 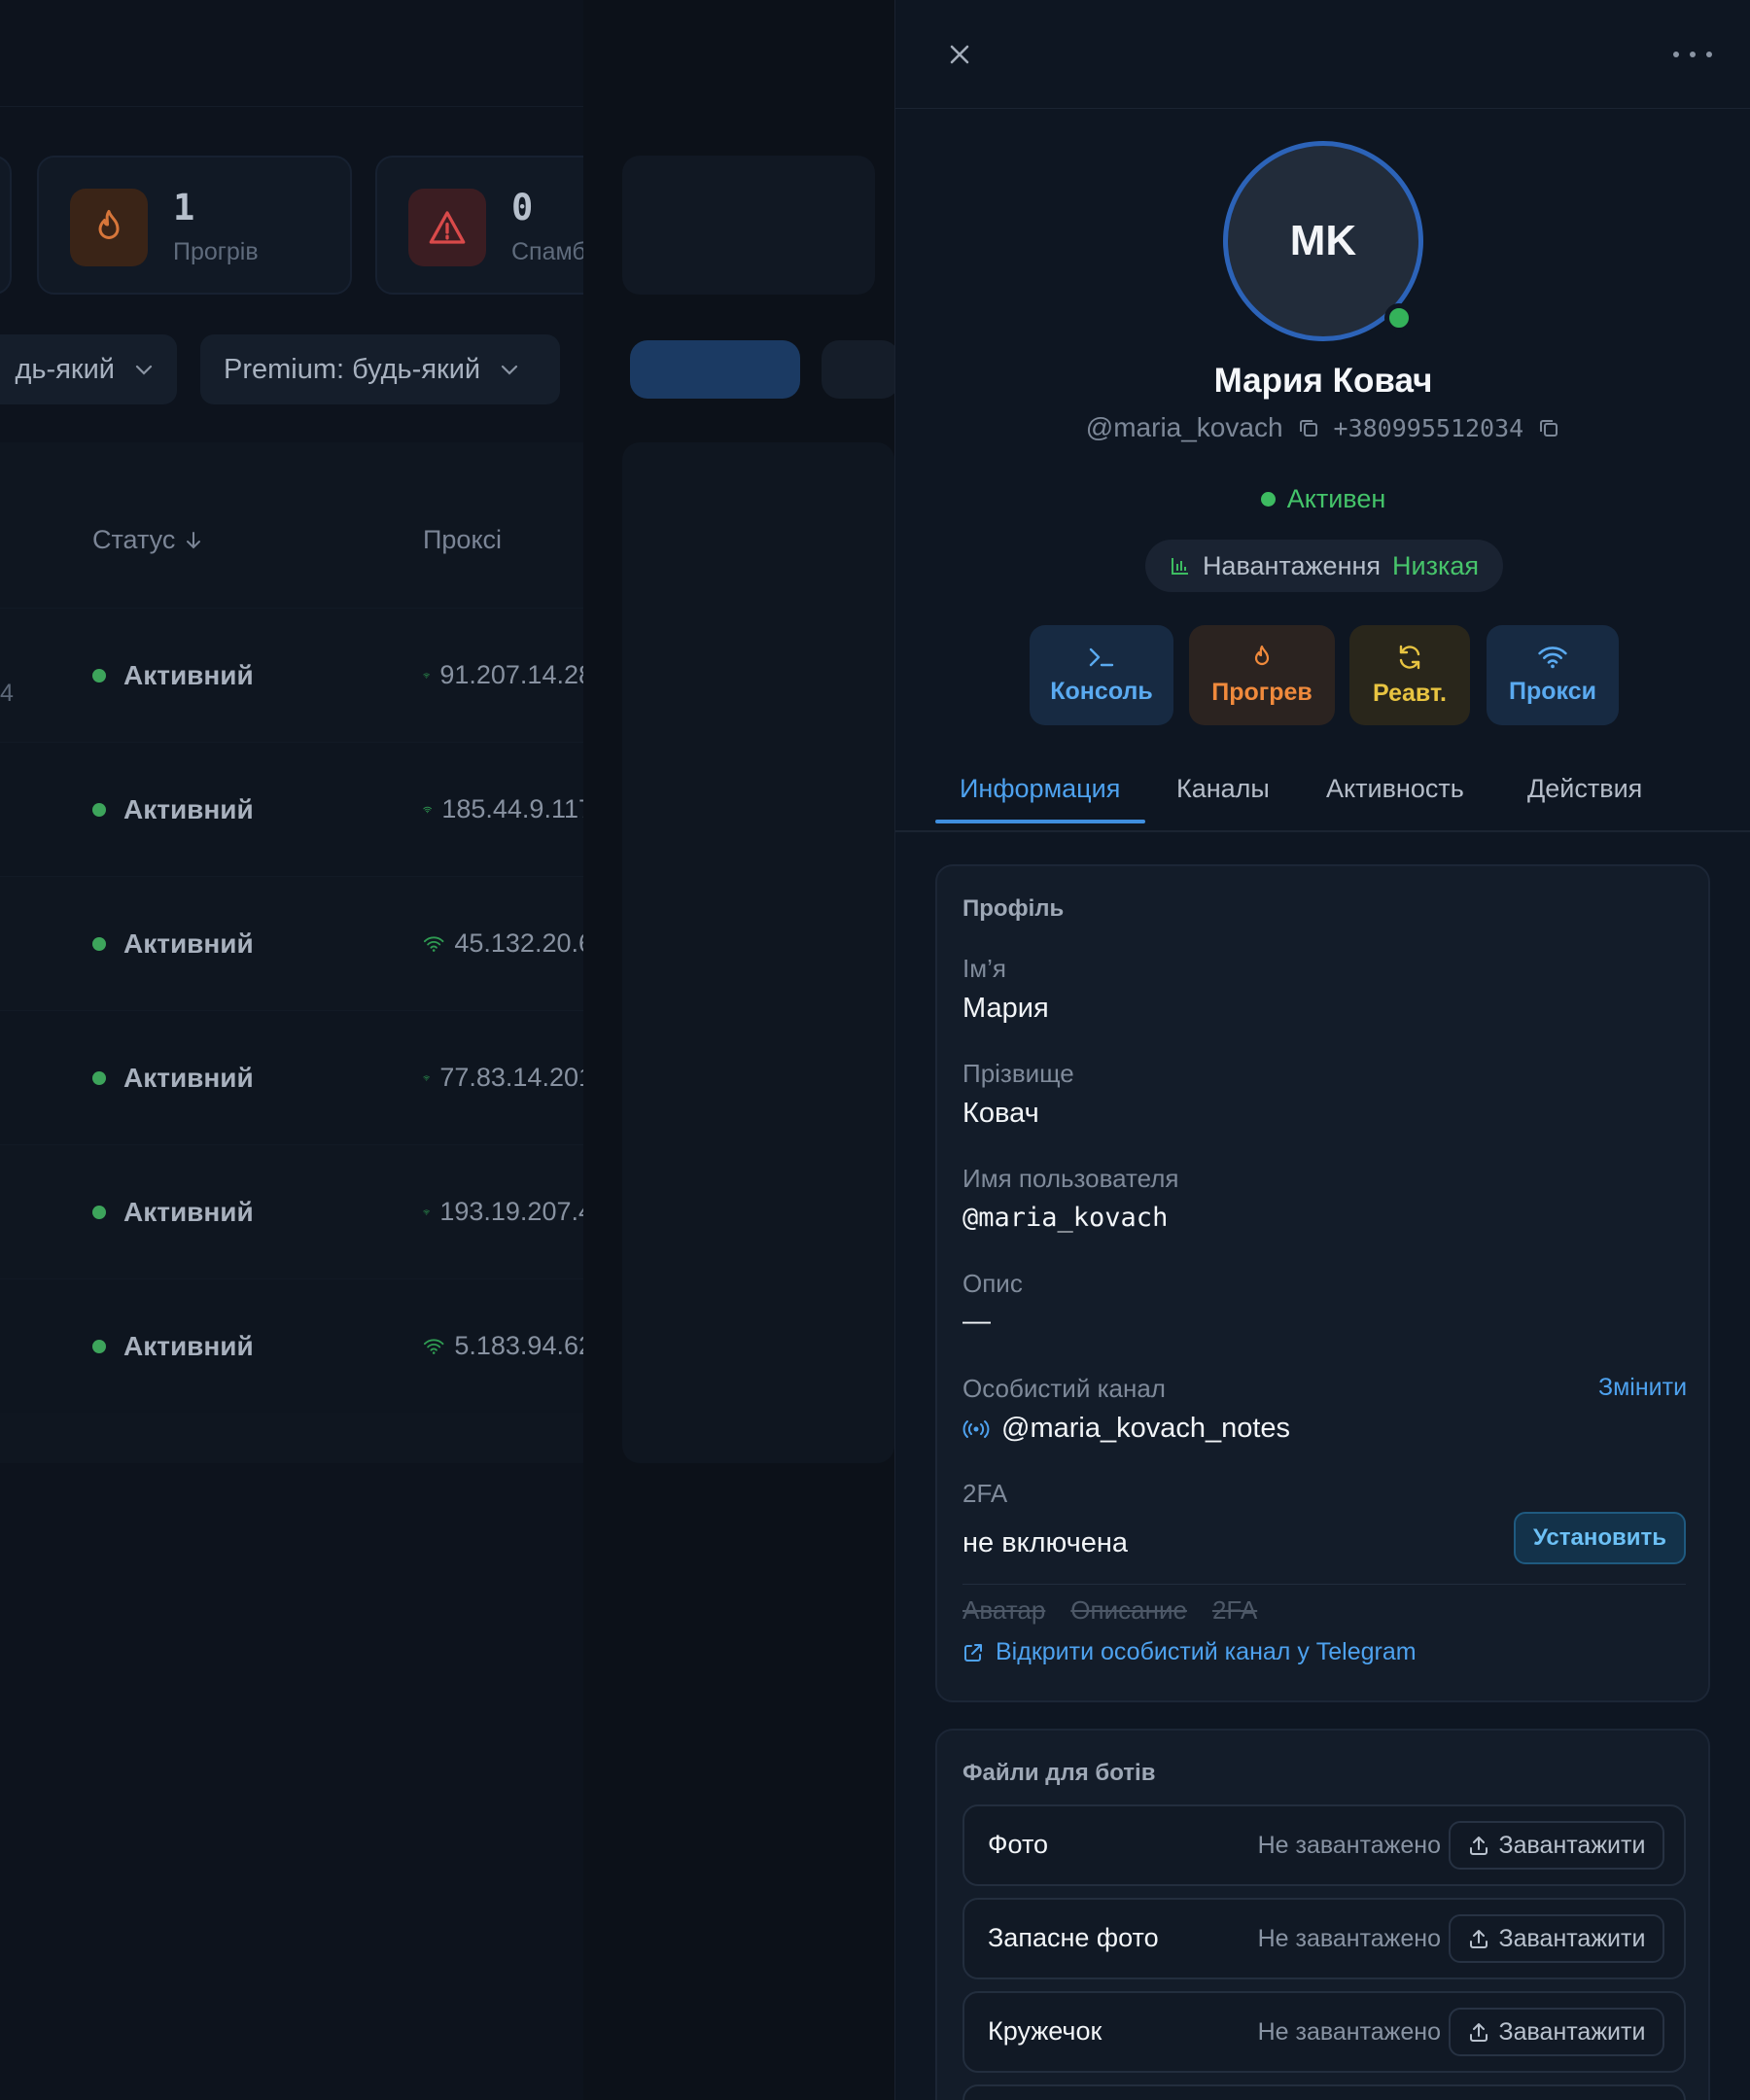 I want to click on warning-icon, so click(x=447, y=227).